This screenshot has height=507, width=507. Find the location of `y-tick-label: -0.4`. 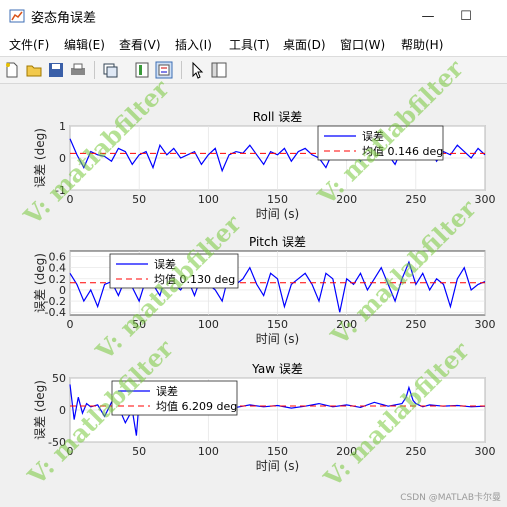

y-tick-label: -0.4 is located at coordinates (55, 312).